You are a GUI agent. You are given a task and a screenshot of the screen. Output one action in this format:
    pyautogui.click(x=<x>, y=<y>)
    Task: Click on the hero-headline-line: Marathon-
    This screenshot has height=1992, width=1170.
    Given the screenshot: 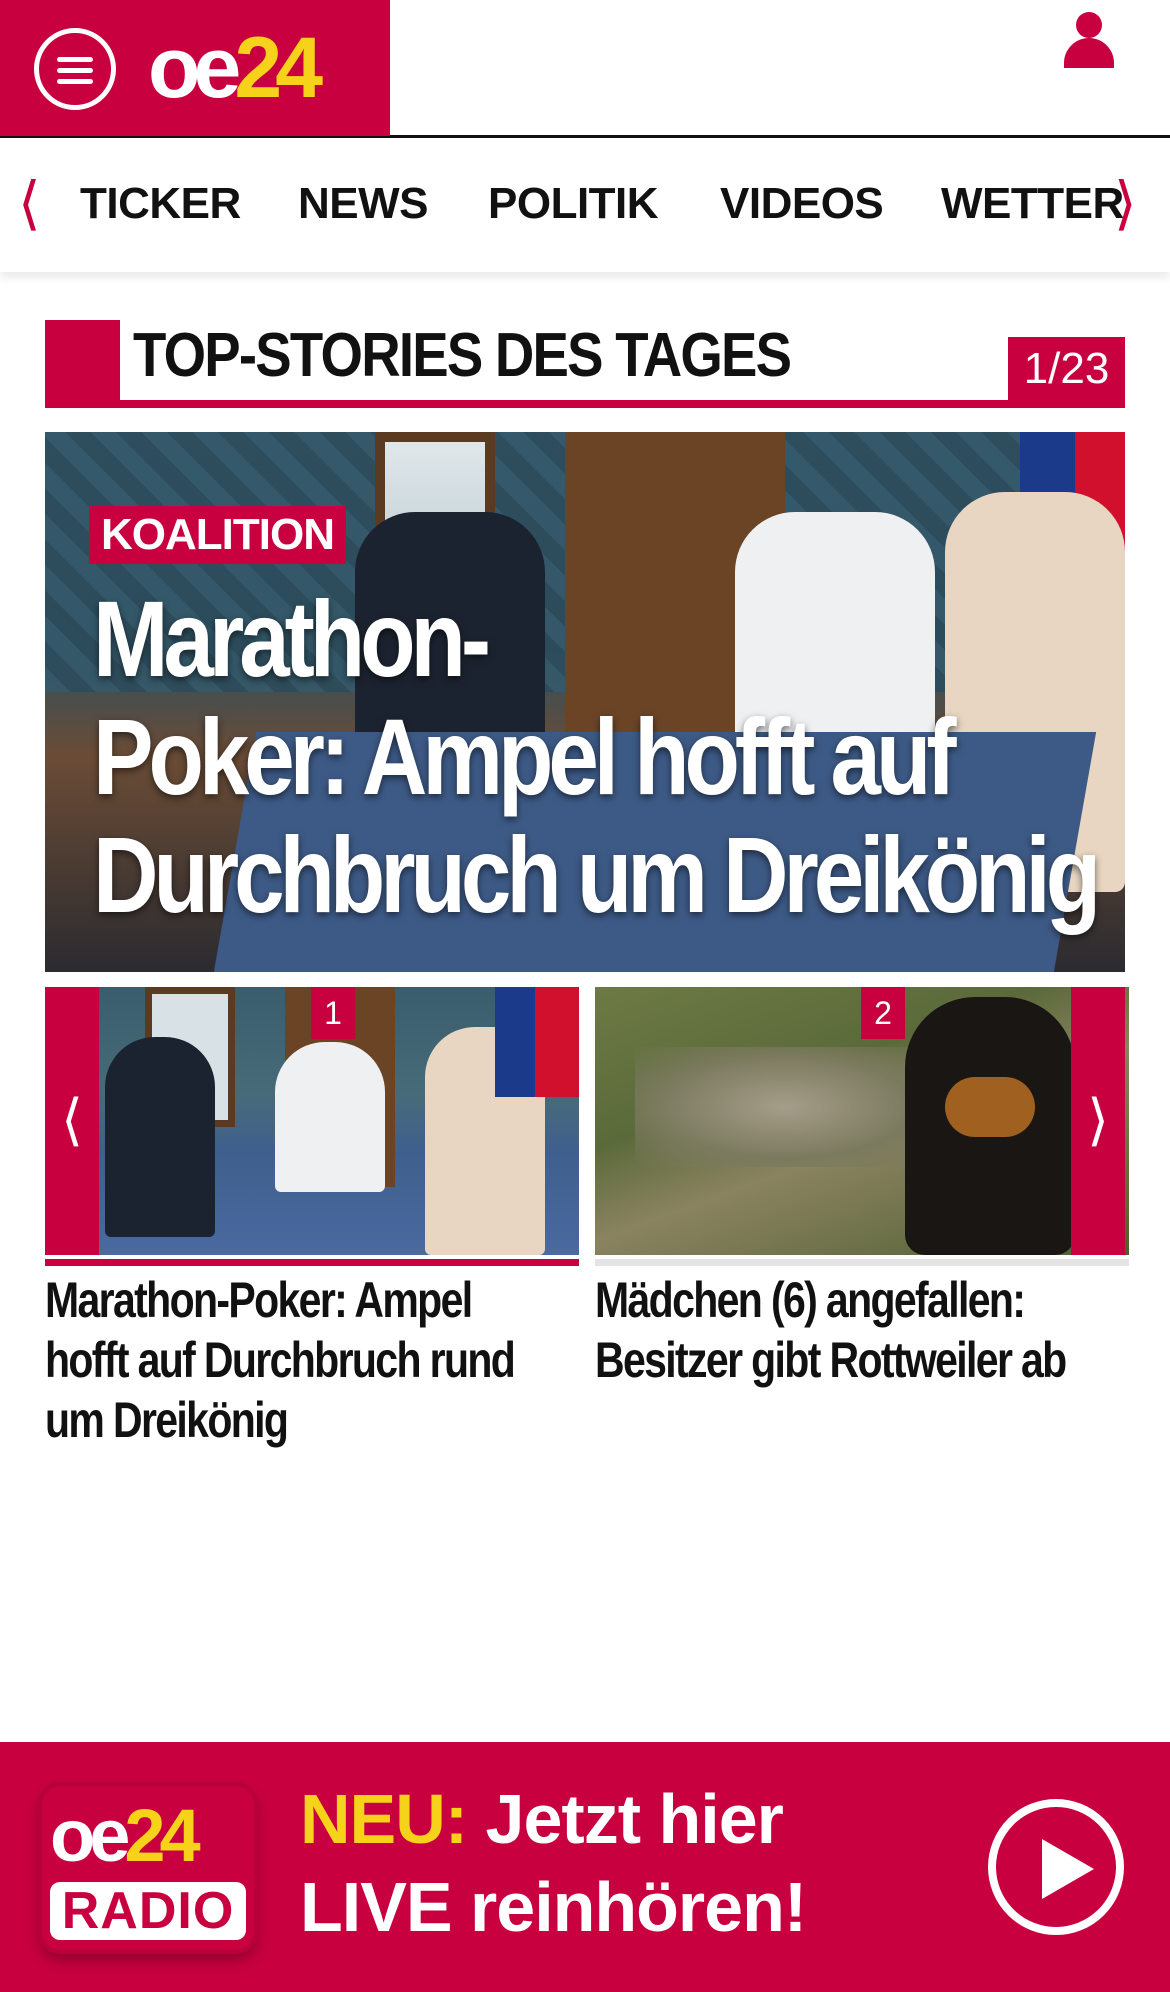 What is the action you would take?
    pyautogui.click(x=292, y=638)
    